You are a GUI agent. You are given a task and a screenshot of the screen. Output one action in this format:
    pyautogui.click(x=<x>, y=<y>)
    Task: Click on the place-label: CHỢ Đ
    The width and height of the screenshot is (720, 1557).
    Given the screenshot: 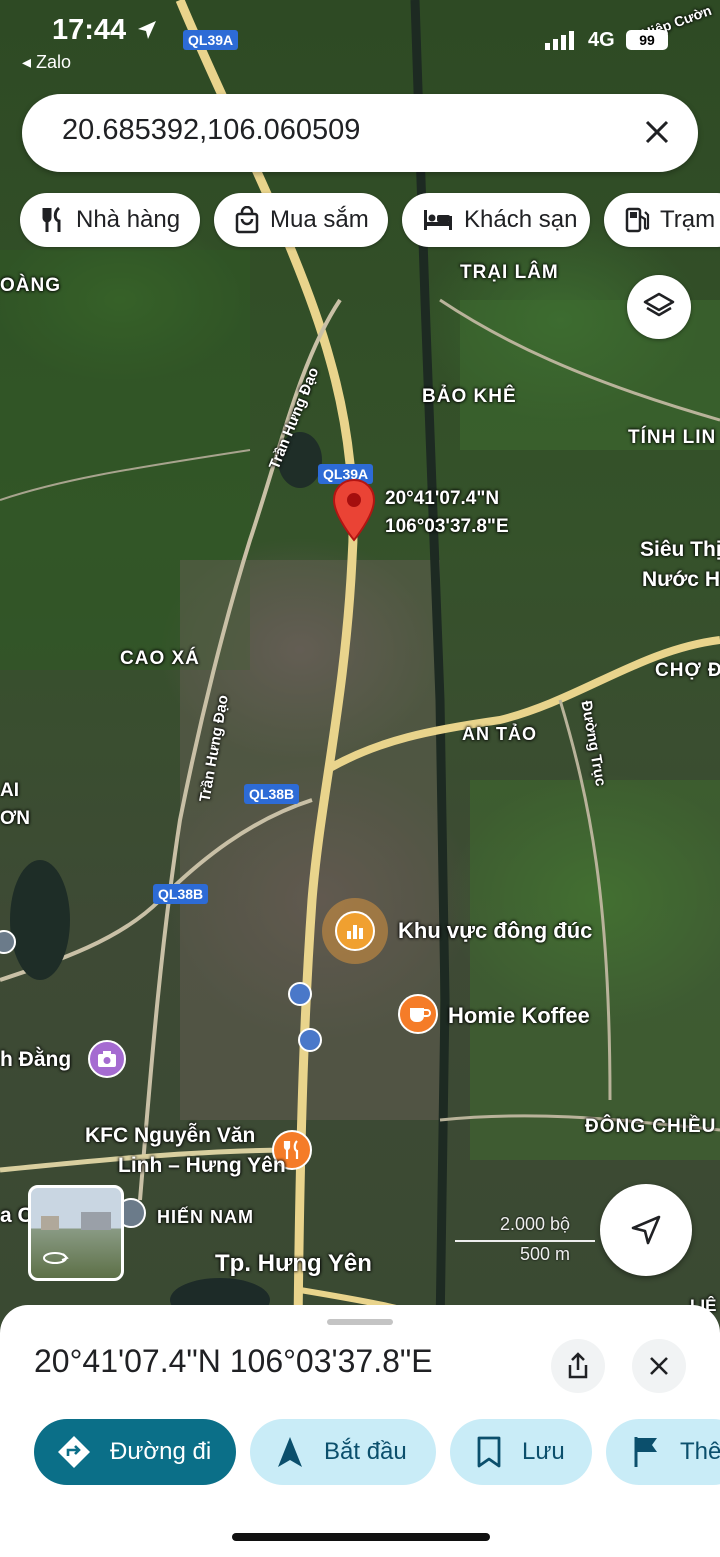 What is the action you would take?
    pyautogui.click(x=687, y=670)
    